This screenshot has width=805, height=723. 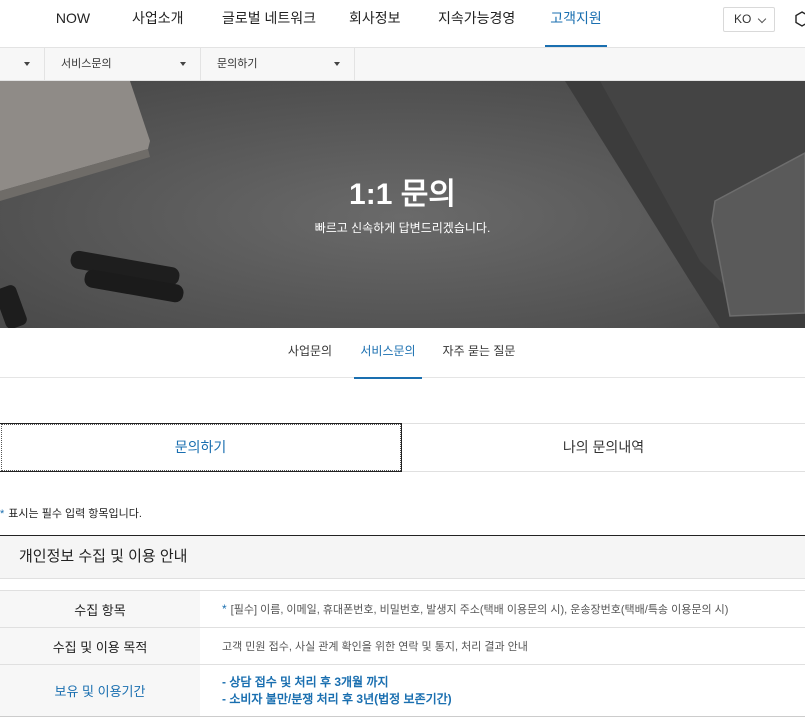 I want to click on required-note: * 표시는 필수 입력 항목입니다., so click(x=71, y=513).